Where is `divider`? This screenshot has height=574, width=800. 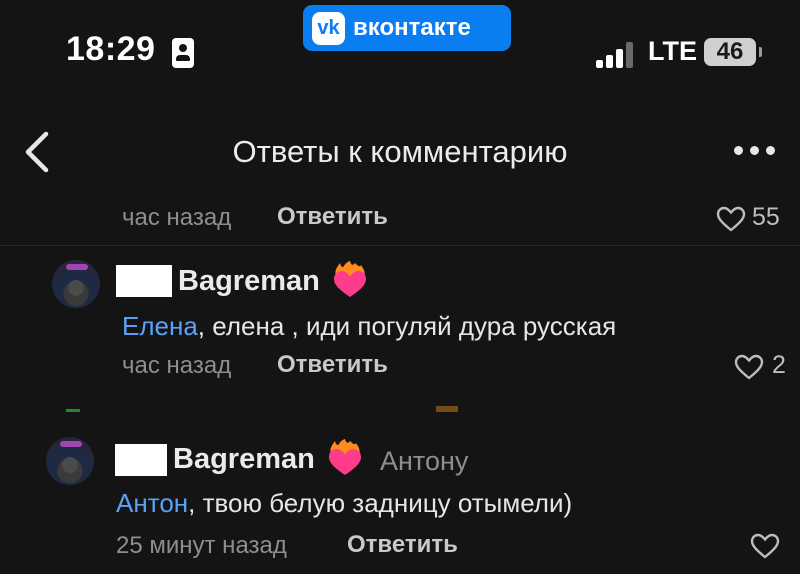 divider is located at coordinates (400, 245).